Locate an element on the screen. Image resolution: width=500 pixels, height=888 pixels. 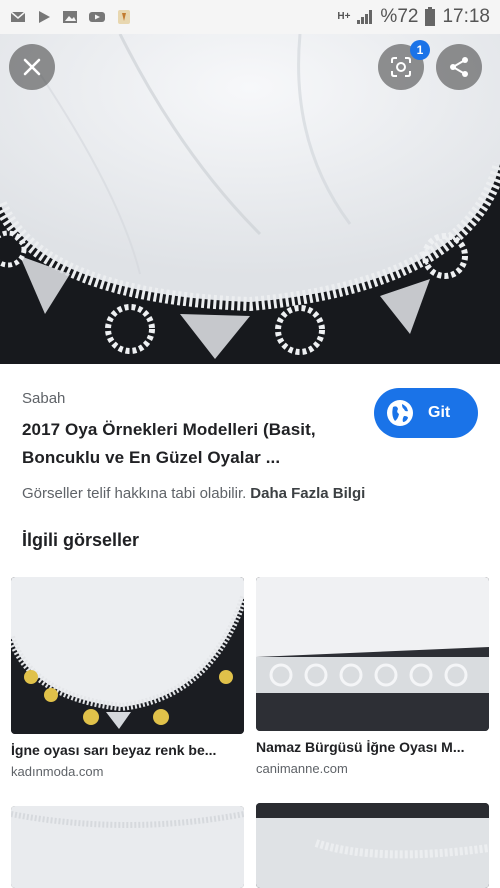
related-heading: İlgili görseller is located at coordinates (81, 540).